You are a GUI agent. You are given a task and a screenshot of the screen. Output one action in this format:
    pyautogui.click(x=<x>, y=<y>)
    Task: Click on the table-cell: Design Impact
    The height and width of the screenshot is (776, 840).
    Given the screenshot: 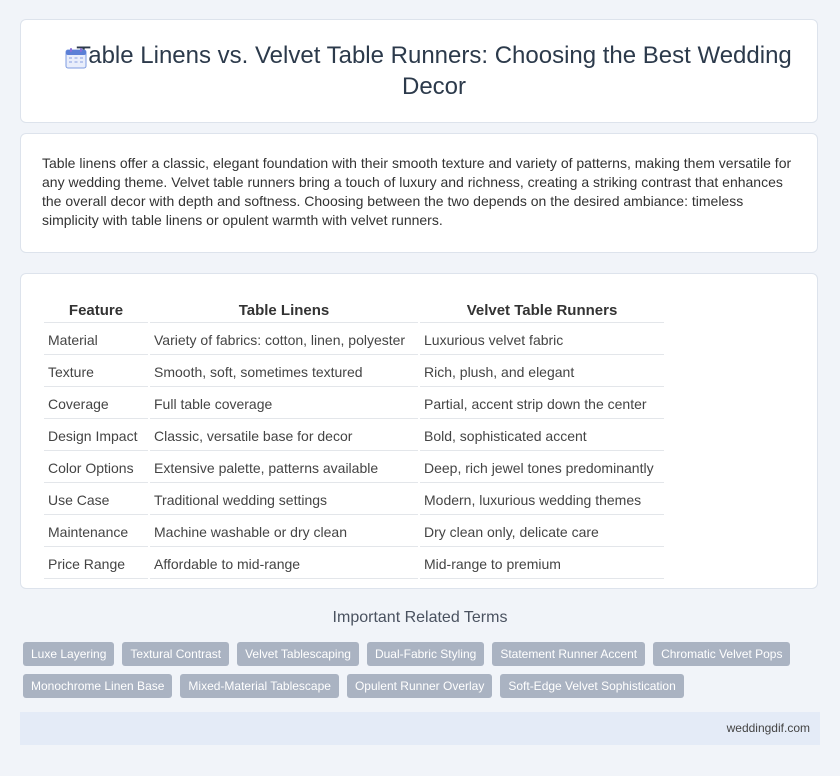 What is the action you would take?
    pyautogui.click(x=96, y=436)
    